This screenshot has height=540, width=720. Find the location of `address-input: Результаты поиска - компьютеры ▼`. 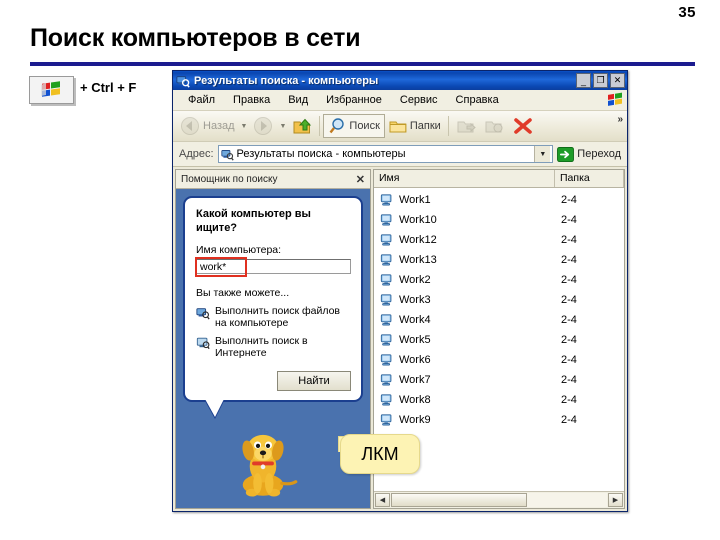

address-input: Результаты поиска - компьютеры ▼ is located at coordinates (385, 154).